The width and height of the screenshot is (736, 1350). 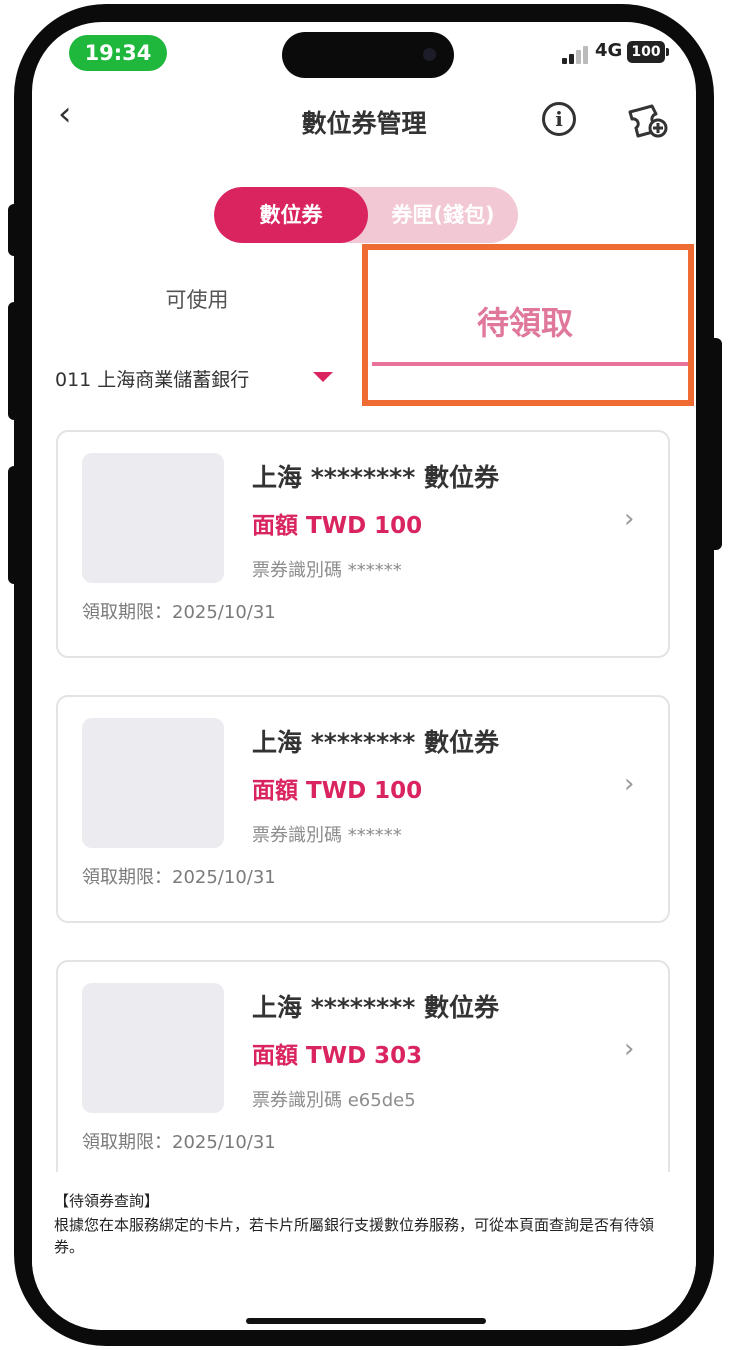 What do you see at coordinates (366, 1321) in the screenshot?
I see `home-indicator` at bounding box center [366, 1321].